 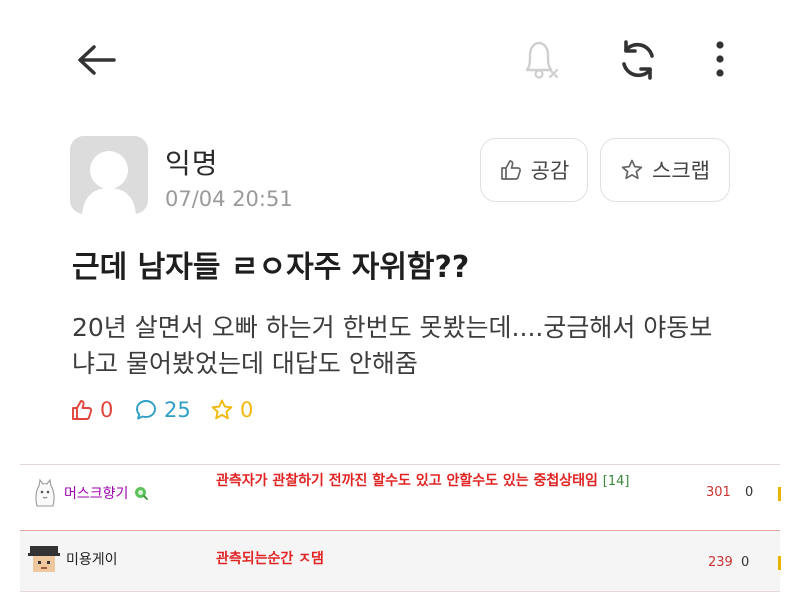 What do you see at coordinates (107, 410) in the screenshot?
I see `like-count-value: 0` at bounding box center [107, 410].